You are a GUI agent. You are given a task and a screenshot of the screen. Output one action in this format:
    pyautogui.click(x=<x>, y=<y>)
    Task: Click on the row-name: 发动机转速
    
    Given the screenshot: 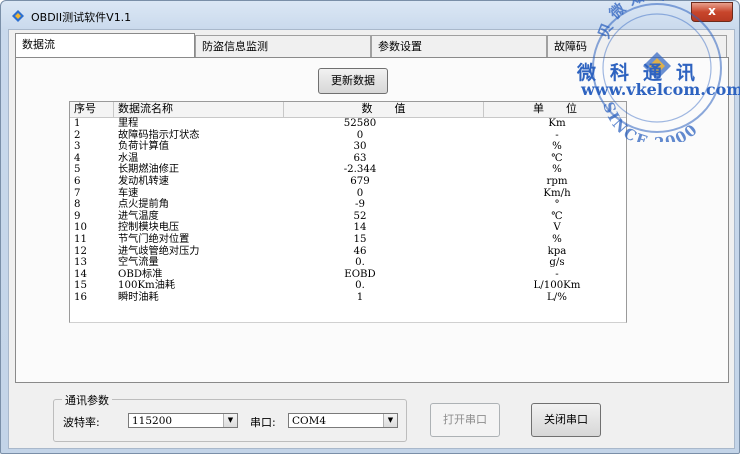 What is the action you would take?
    pyautogui.click(x=143, y=181)
    